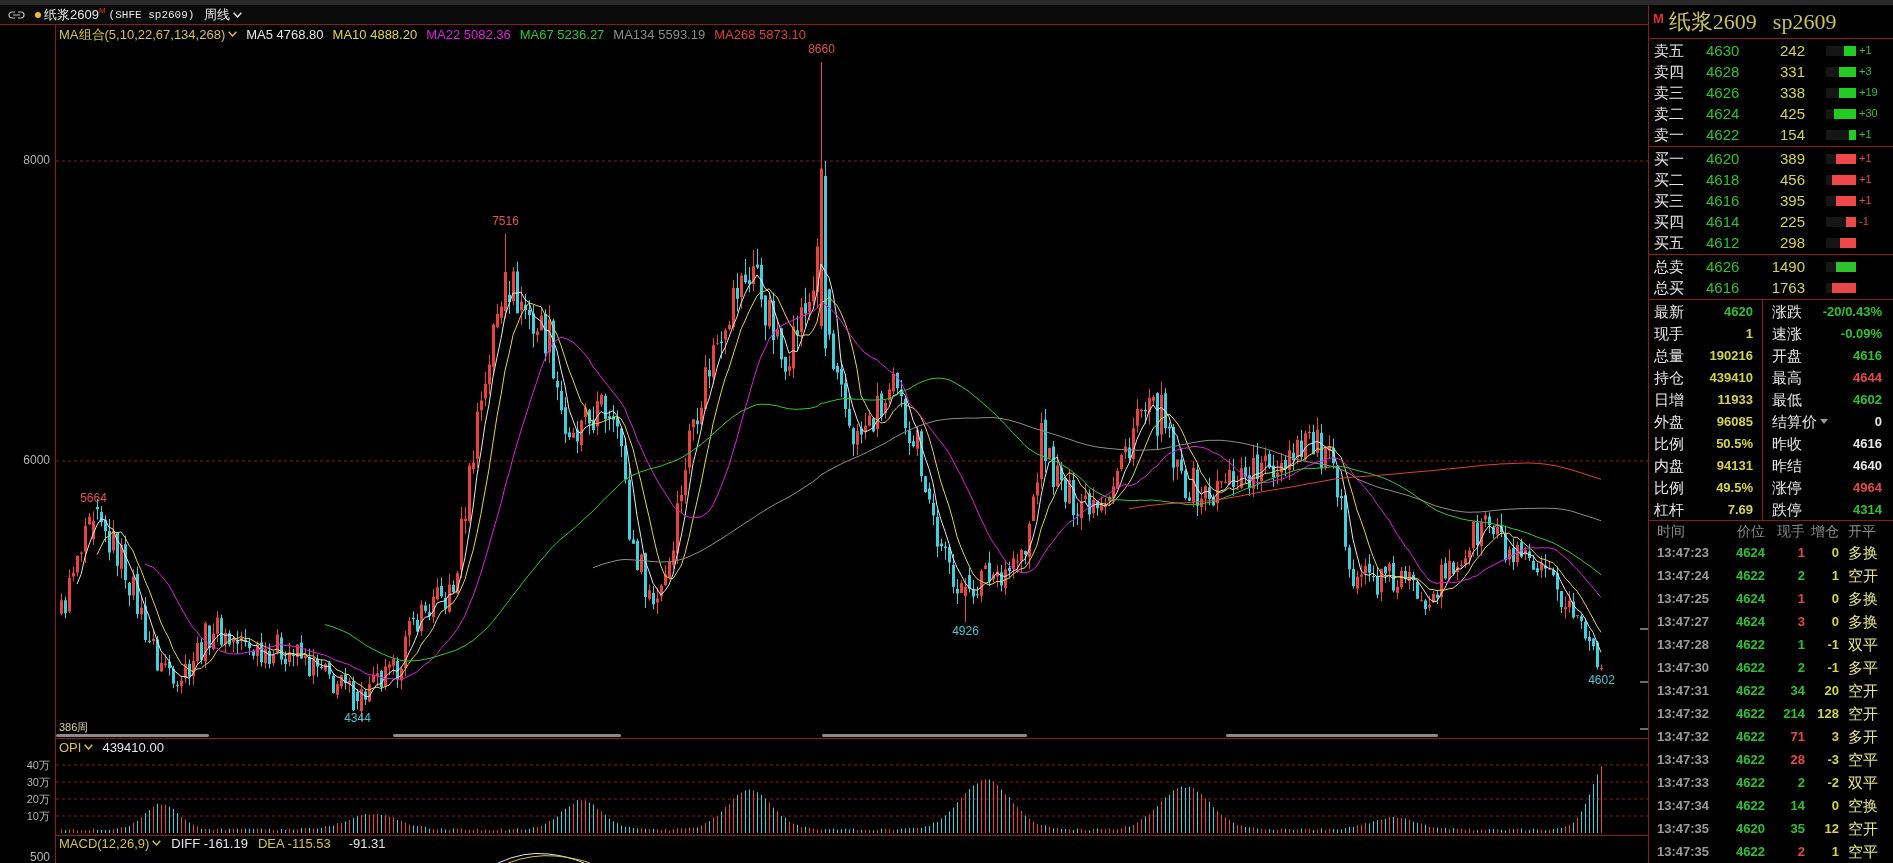  I want to click on ma-legend-item: MA67 5236.27, so click(562, 34).